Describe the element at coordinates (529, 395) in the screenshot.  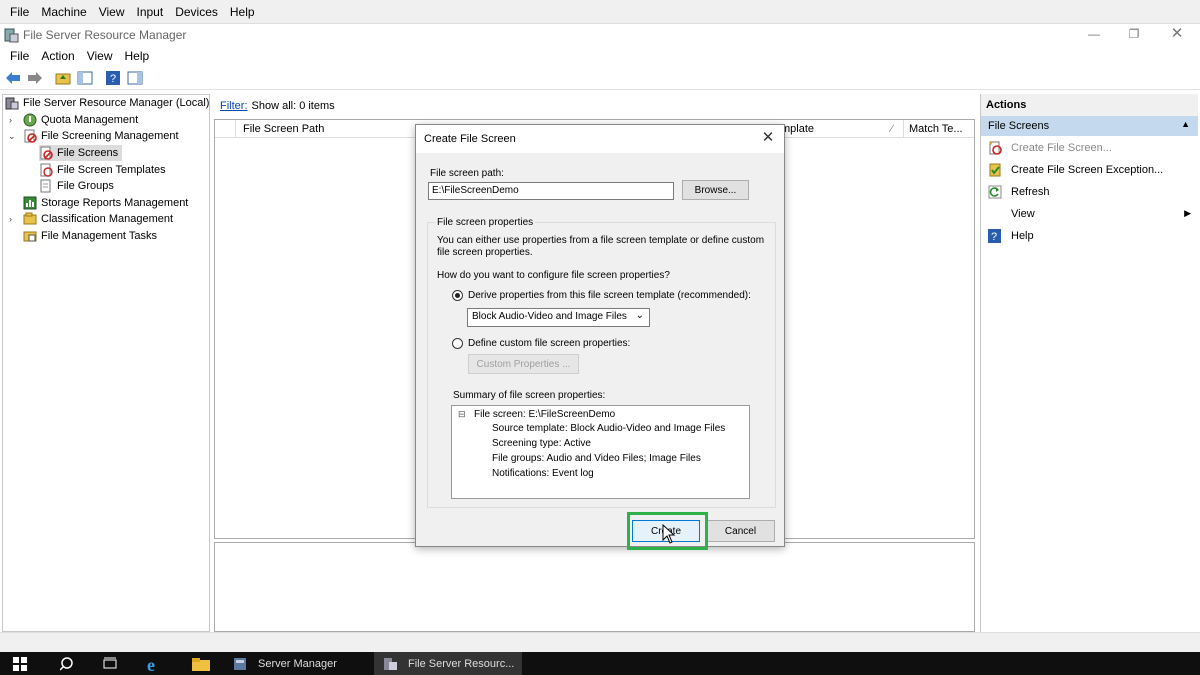
I see `summary-label: Summary of file screen properties:` at that location.